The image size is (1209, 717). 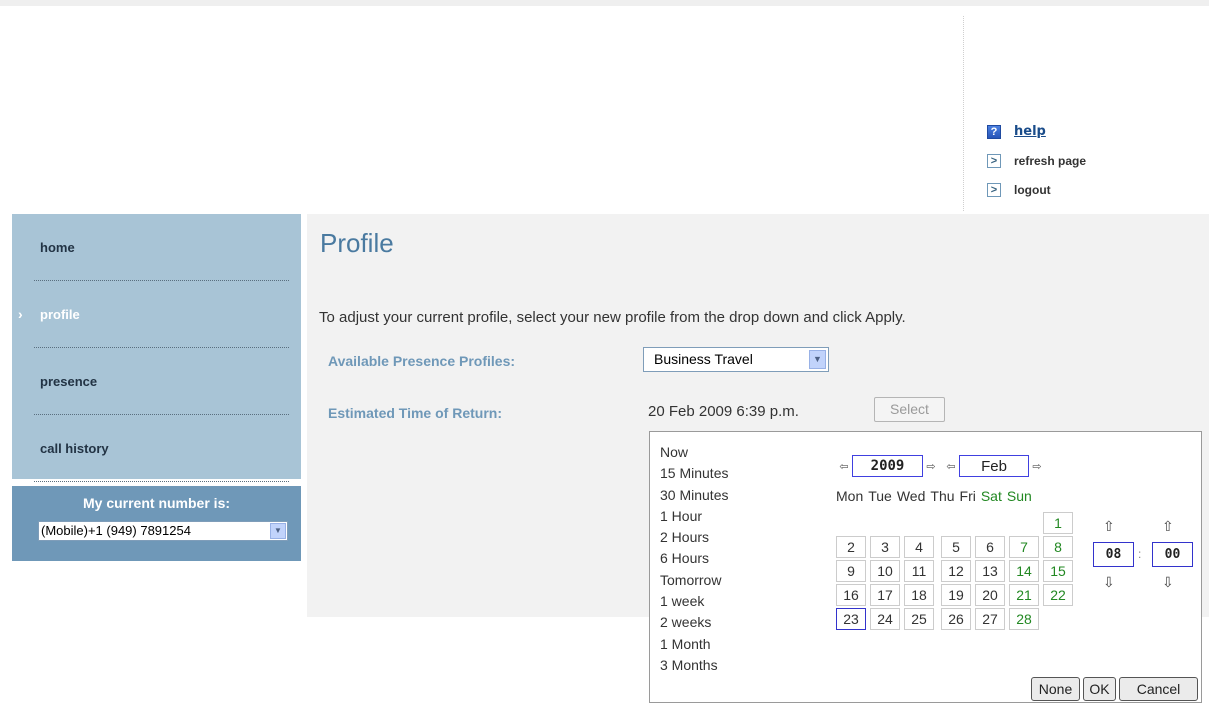 I want to click on calendar-day: 26, so click(x=956, y=619).